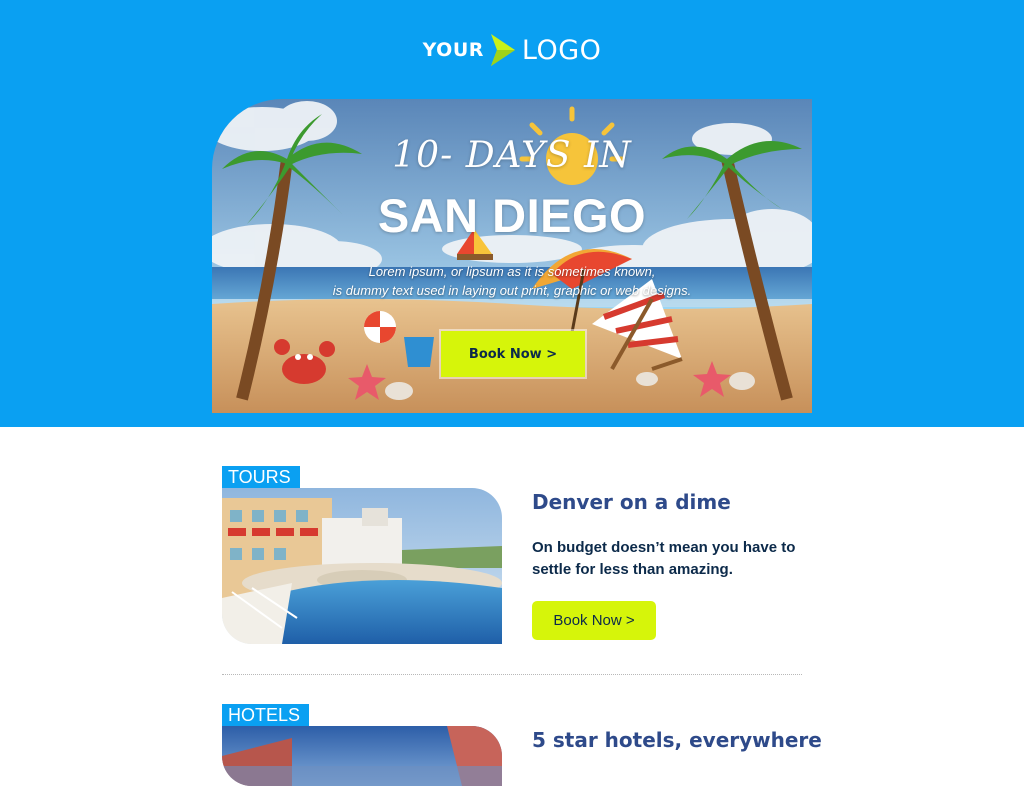  What do you see at coordinates (522, 745) in the screenshot?
I see `hotels-card: HOTELS 5 star hotels, everywhere` at bounding box center [522, 745].